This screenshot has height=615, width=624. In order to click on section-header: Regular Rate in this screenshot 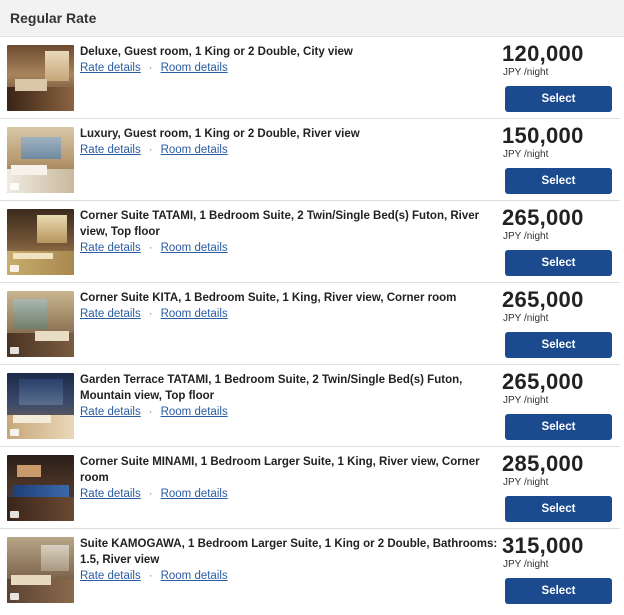, I will do `click(312, 18)`.